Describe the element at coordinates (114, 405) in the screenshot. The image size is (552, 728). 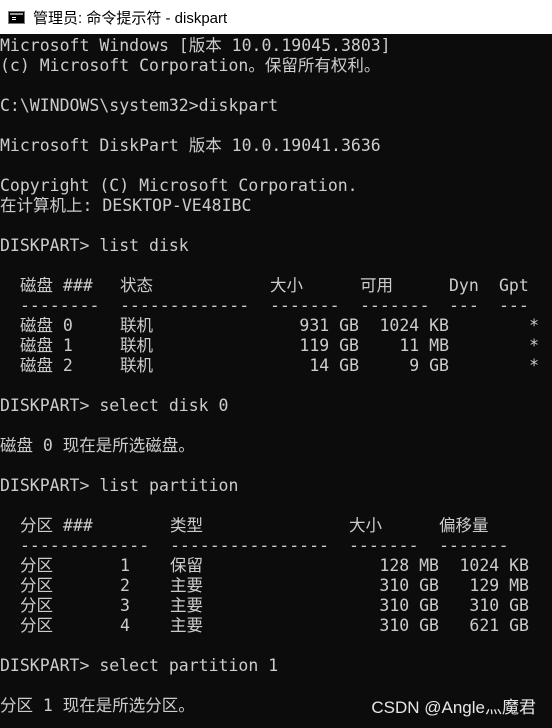
I see `console-line: DISKPART> select disk 0` at that location.